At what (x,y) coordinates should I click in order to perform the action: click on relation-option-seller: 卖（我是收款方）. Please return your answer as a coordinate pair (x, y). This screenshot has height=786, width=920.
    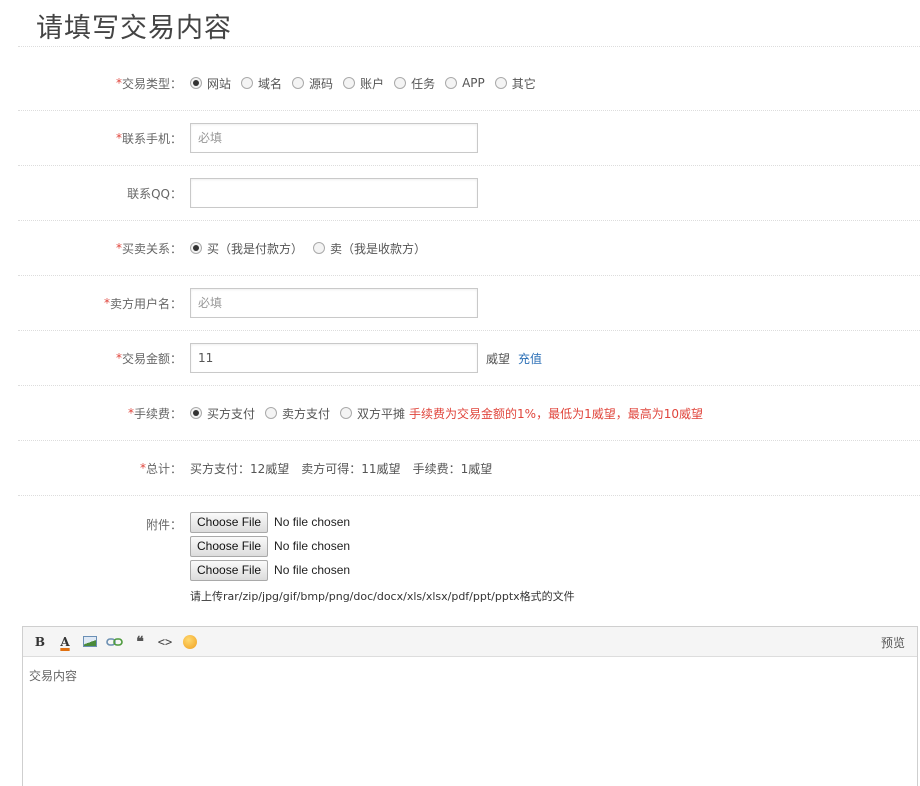
    Looking at the image, I should click on (369, 248).